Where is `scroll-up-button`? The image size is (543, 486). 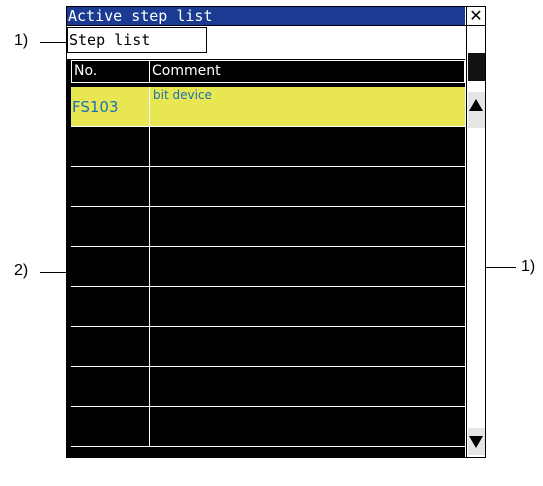
scroll-up-button is located at coordinates (476, 110).